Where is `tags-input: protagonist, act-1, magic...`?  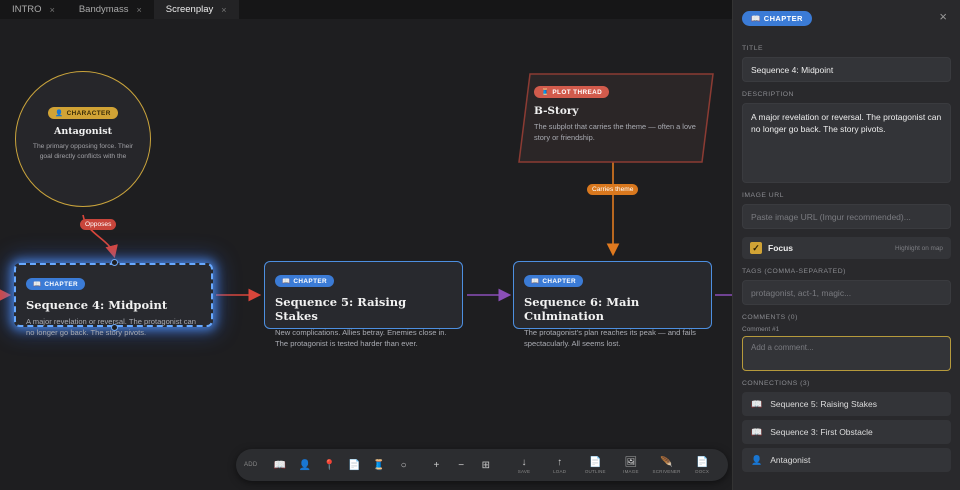
tags-input: protagonist, act-1, magic... is located at coordinates (846, 292).